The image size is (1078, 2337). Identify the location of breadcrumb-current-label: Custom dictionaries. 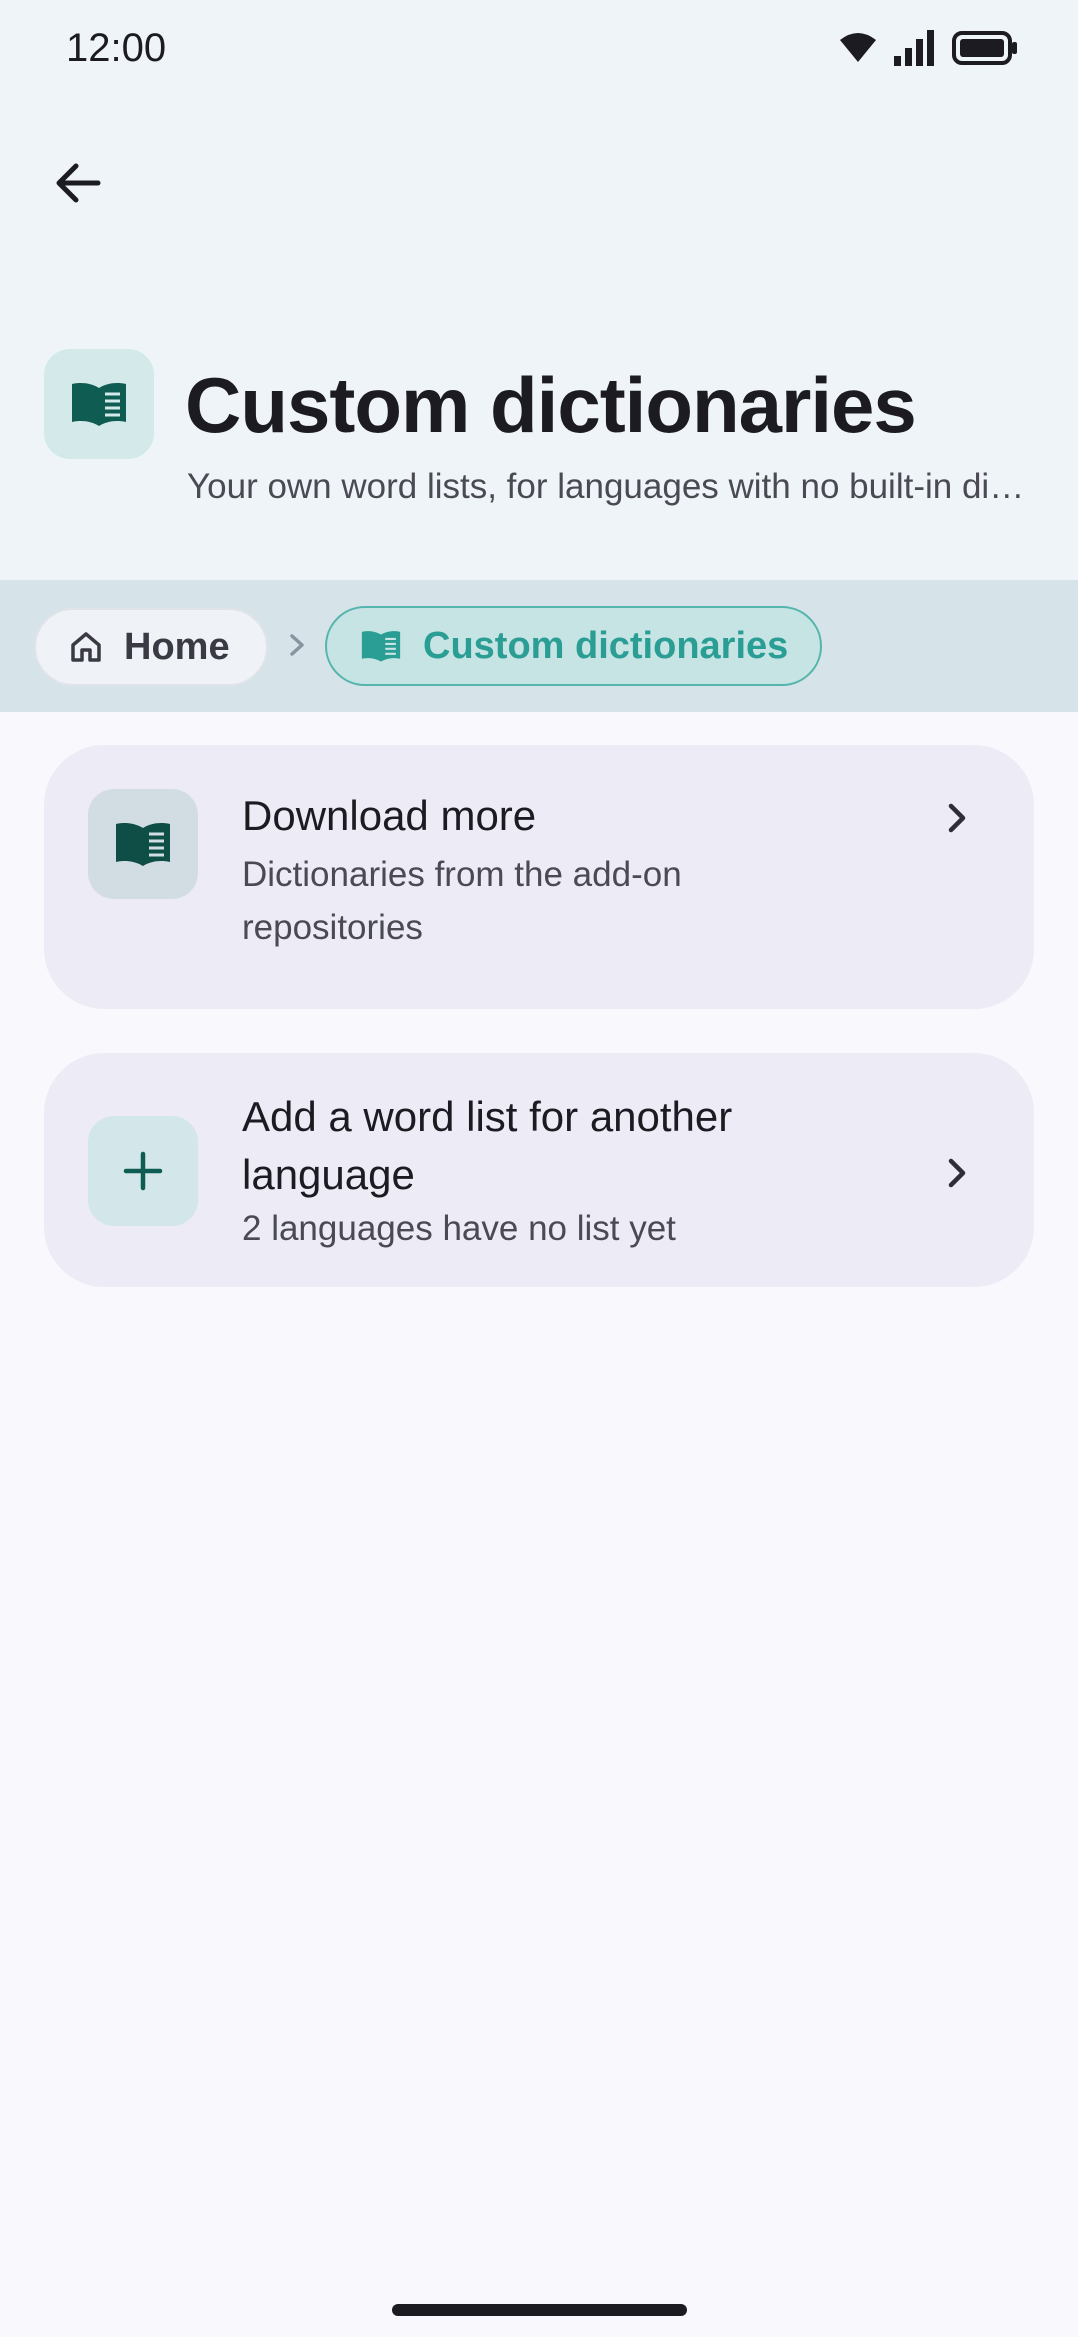
(606, 645).